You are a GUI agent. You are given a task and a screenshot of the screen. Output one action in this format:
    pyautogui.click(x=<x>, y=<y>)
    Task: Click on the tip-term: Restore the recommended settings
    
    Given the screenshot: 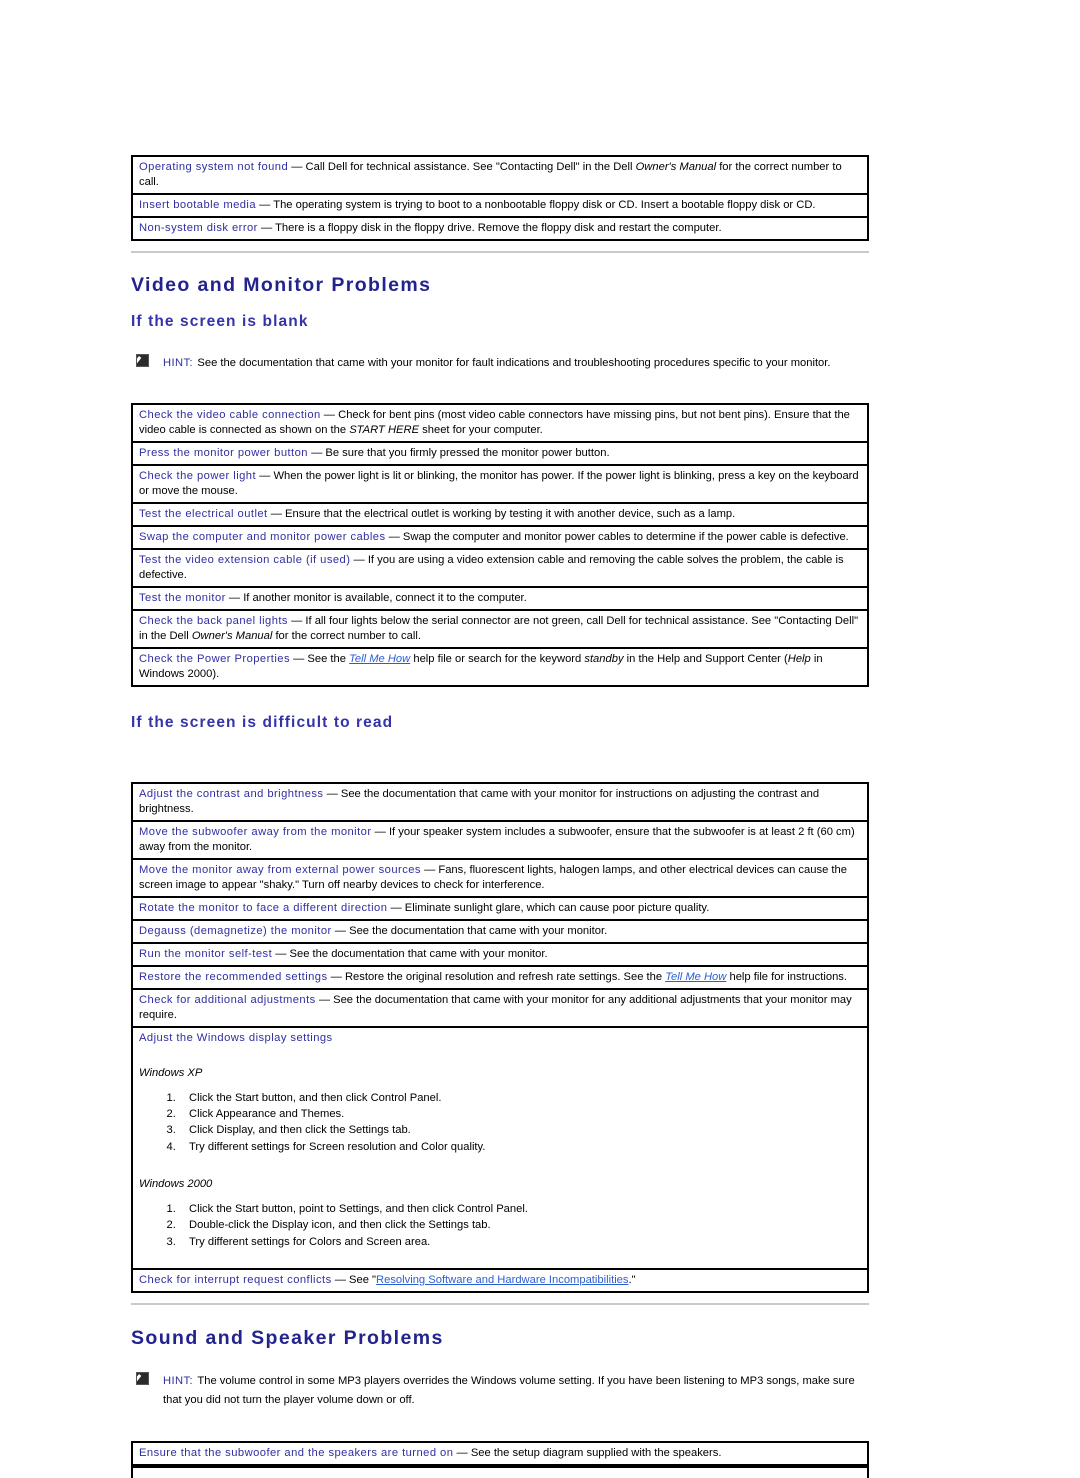 What is the action you would take?
    pyautogui.click(x=233, y=976)
    